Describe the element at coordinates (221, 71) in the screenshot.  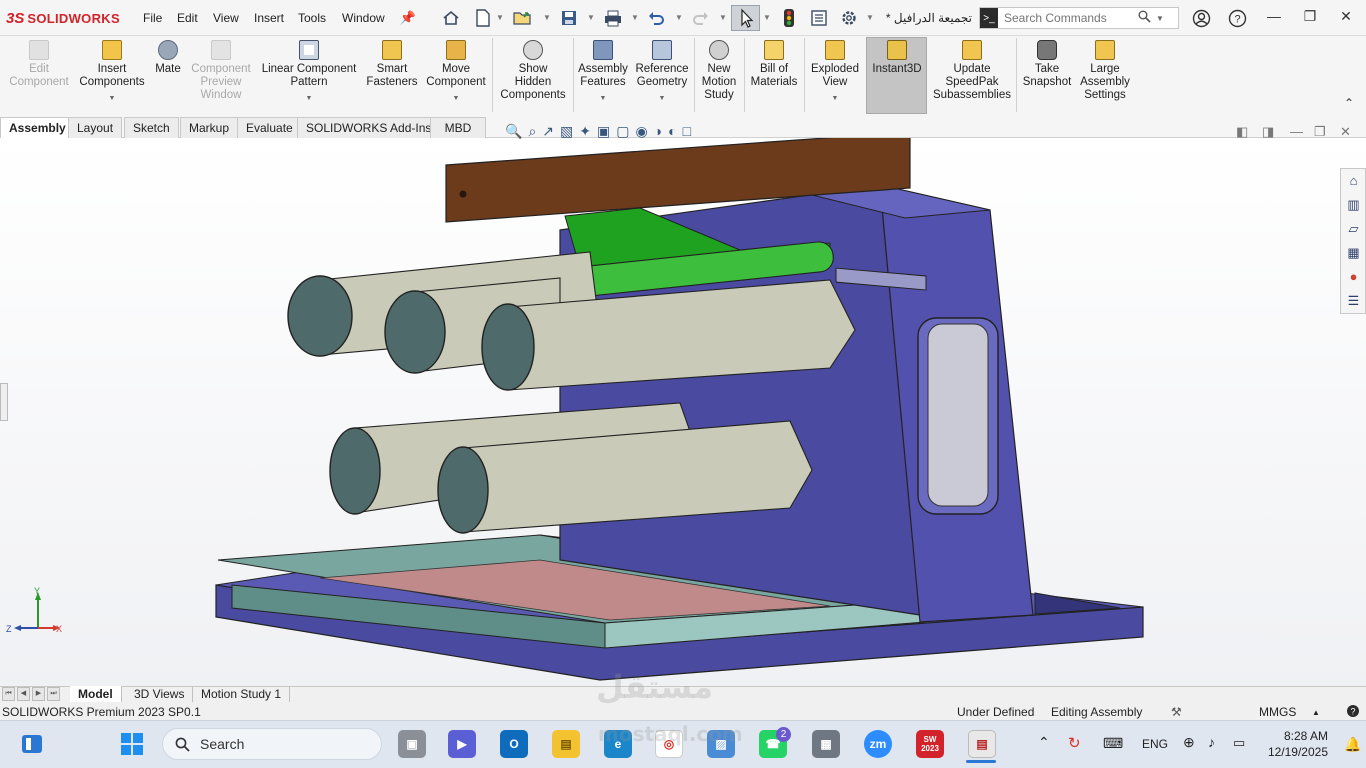
I see `component-preview-window-button: Component Preview Window` at that location.